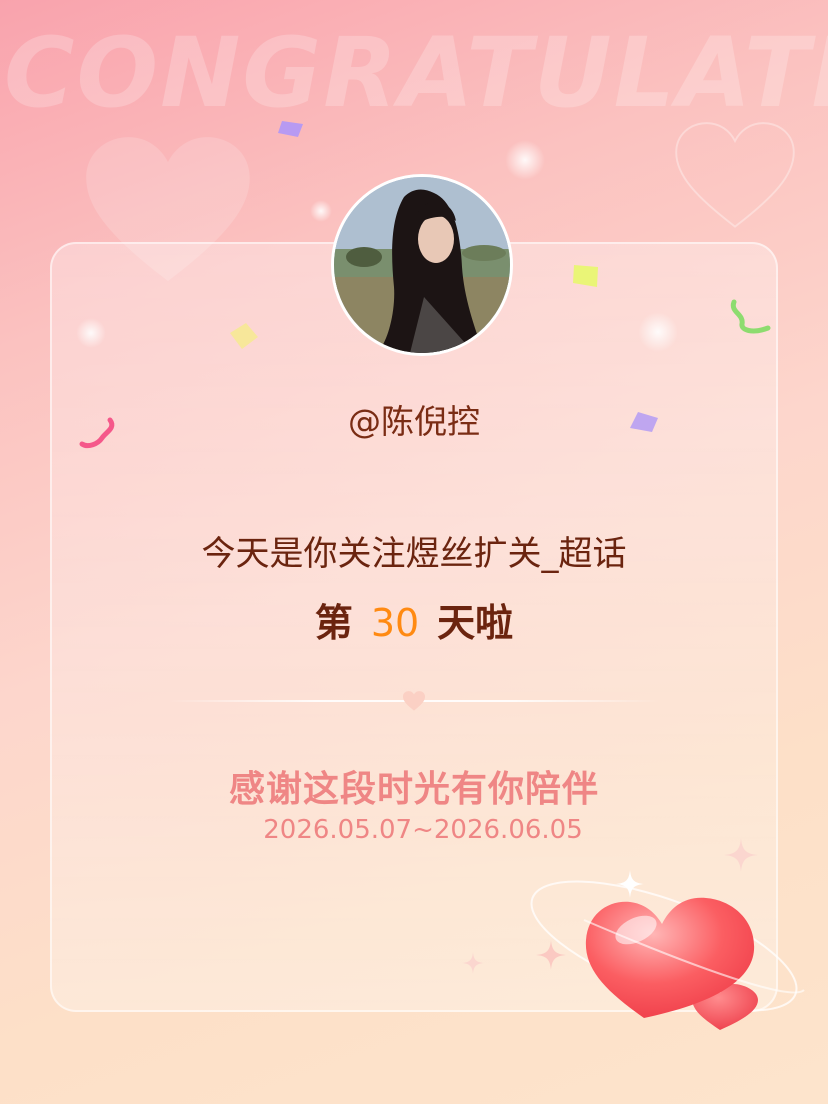 This screenshot has height=1104, width=828. What do you see at coordinates (416, 73) in the screenshot?
I see `watermark-congratulate: CONGRATULATE` at bounding box center [416, 73].